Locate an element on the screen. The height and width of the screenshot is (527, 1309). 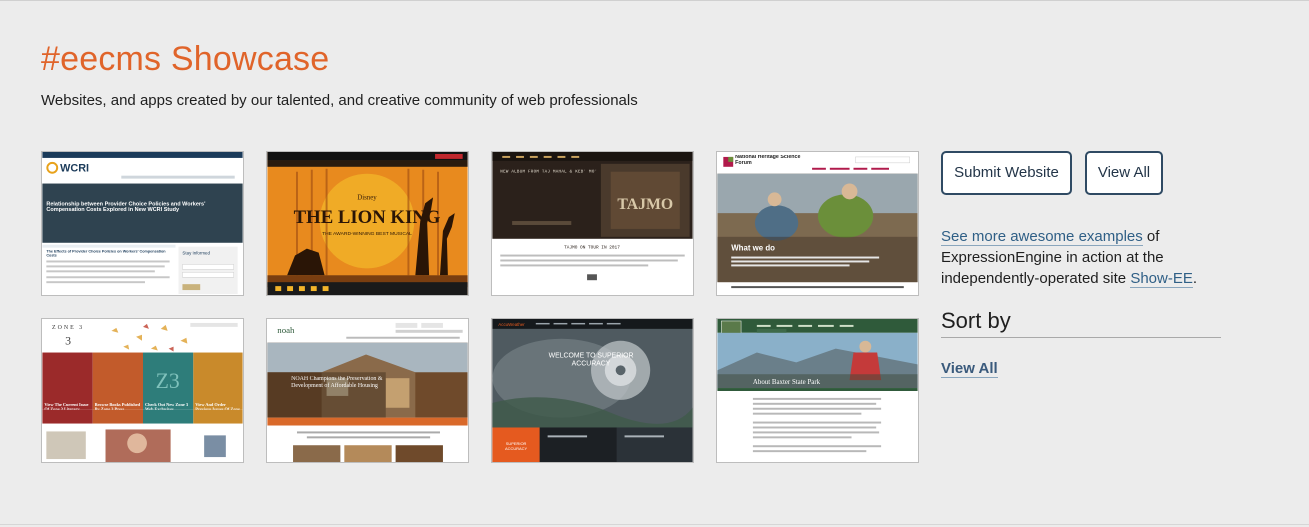
showcase-card-baxter: About Baxter State Park is located at coordinates (817, 390).